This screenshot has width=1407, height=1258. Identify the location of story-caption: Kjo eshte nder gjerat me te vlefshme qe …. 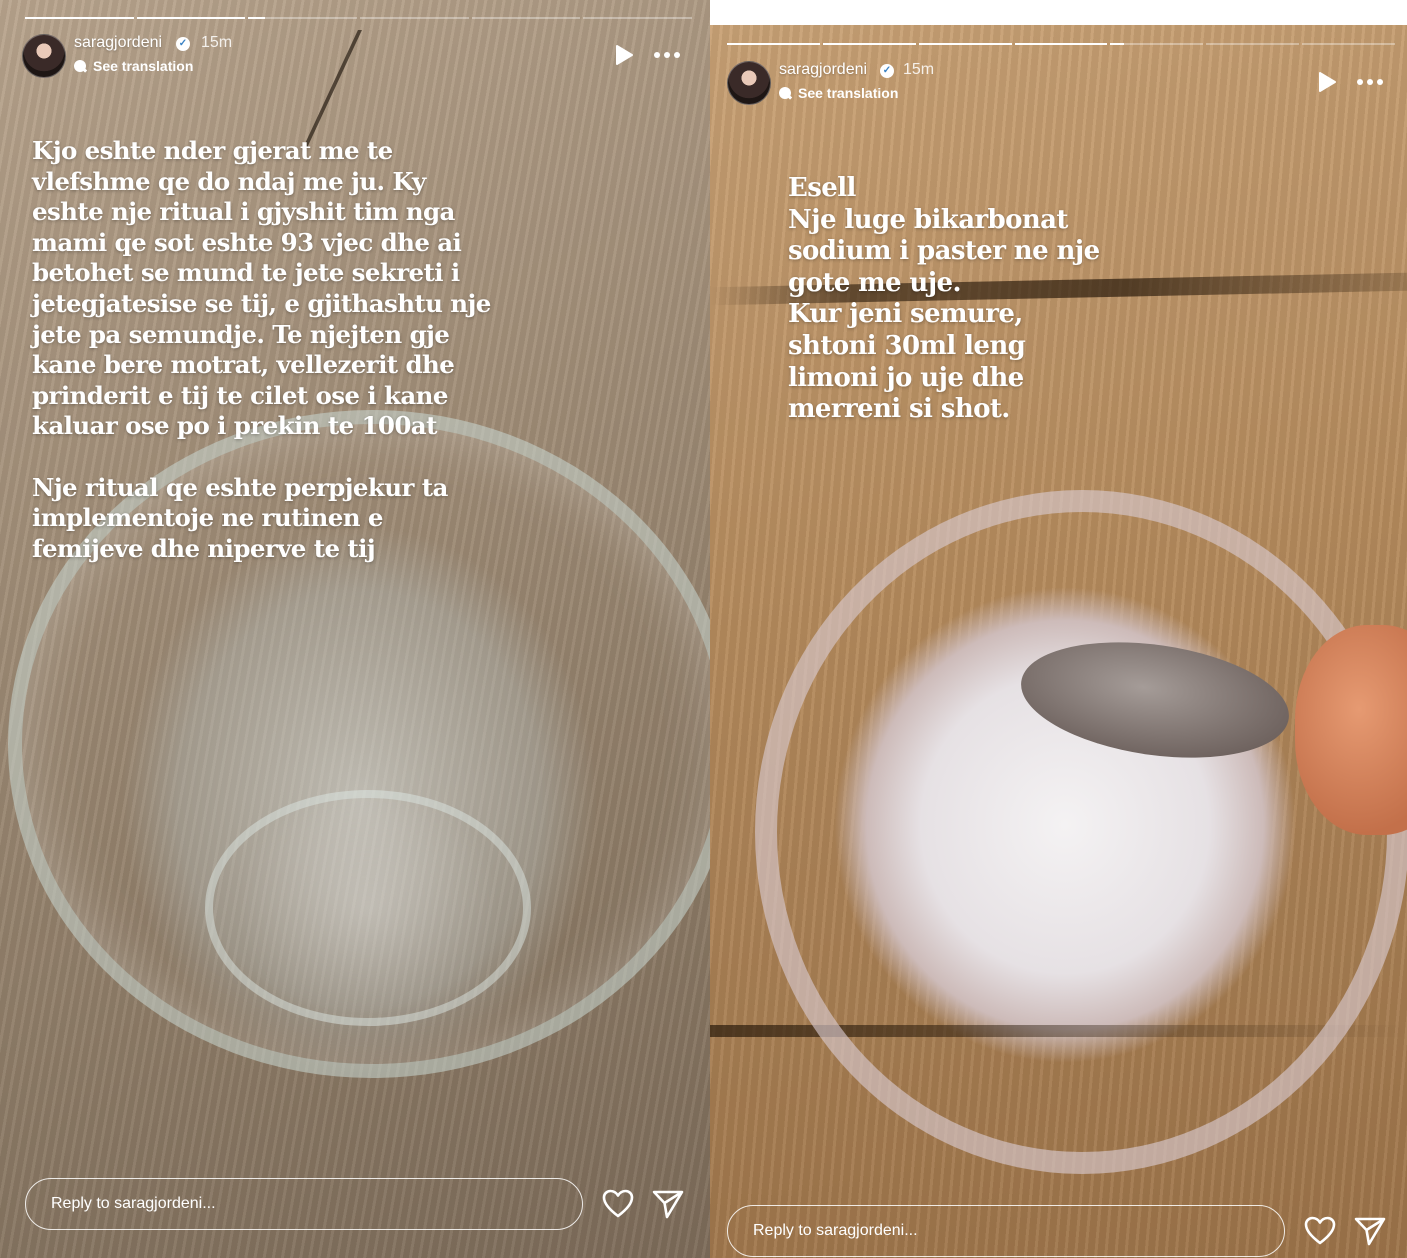
(261, 349).